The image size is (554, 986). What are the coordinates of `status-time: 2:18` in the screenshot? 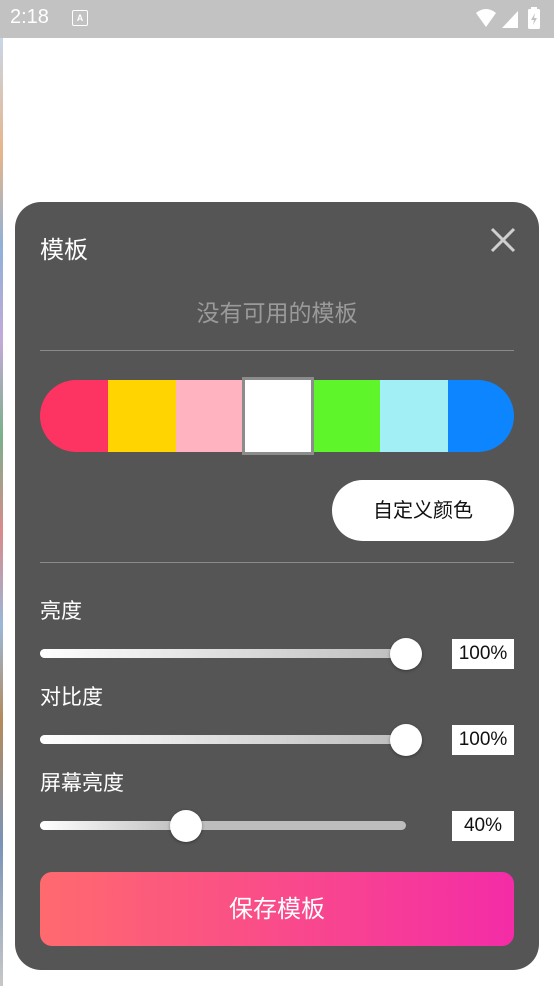 It's located at (29, 17).